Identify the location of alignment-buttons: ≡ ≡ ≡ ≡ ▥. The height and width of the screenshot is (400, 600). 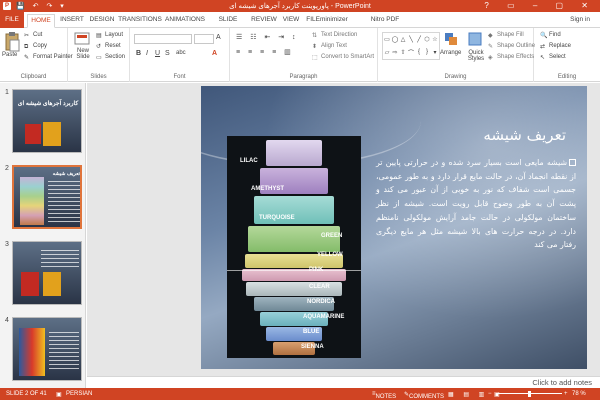
(265, 52).